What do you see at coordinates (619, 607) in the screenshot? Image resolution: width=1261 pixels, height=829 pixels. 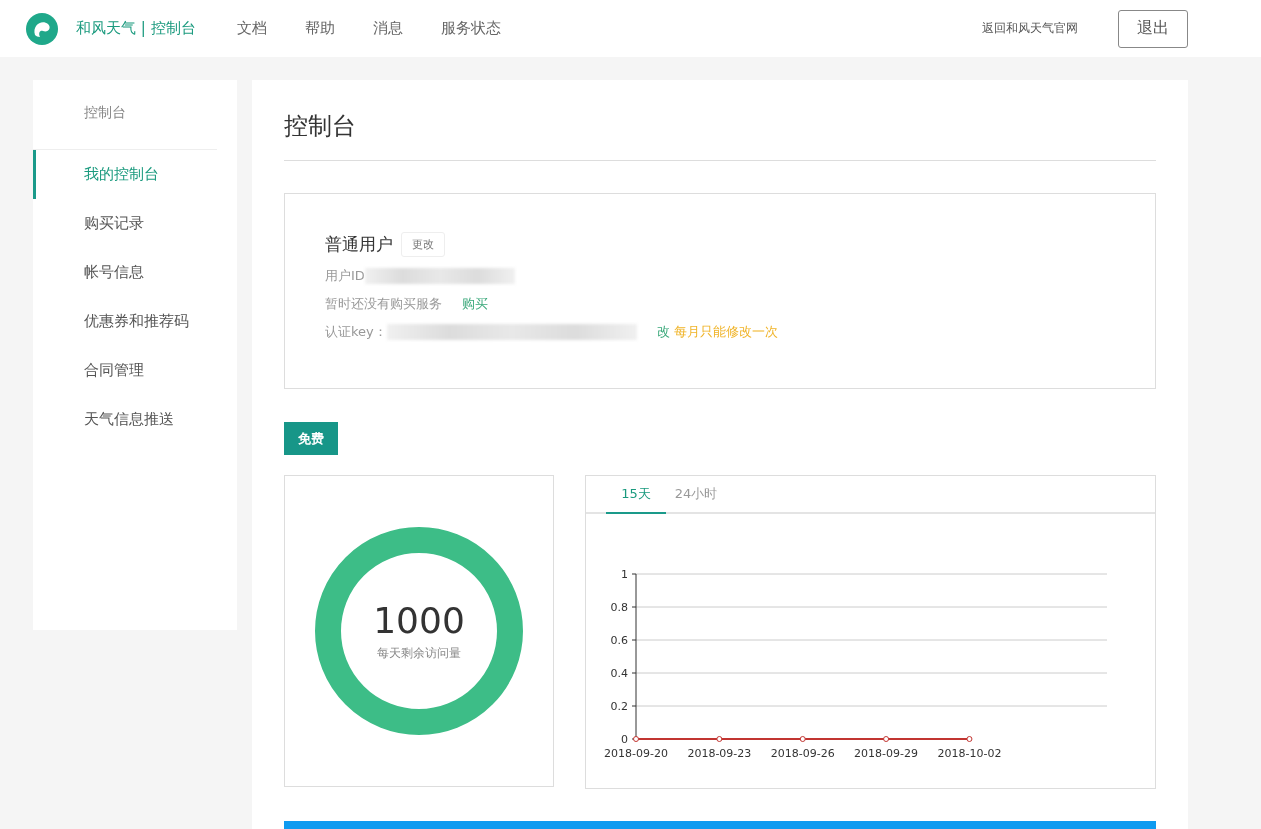 I see `y-tick-label: 0.8` at bounding box center [619, 607].